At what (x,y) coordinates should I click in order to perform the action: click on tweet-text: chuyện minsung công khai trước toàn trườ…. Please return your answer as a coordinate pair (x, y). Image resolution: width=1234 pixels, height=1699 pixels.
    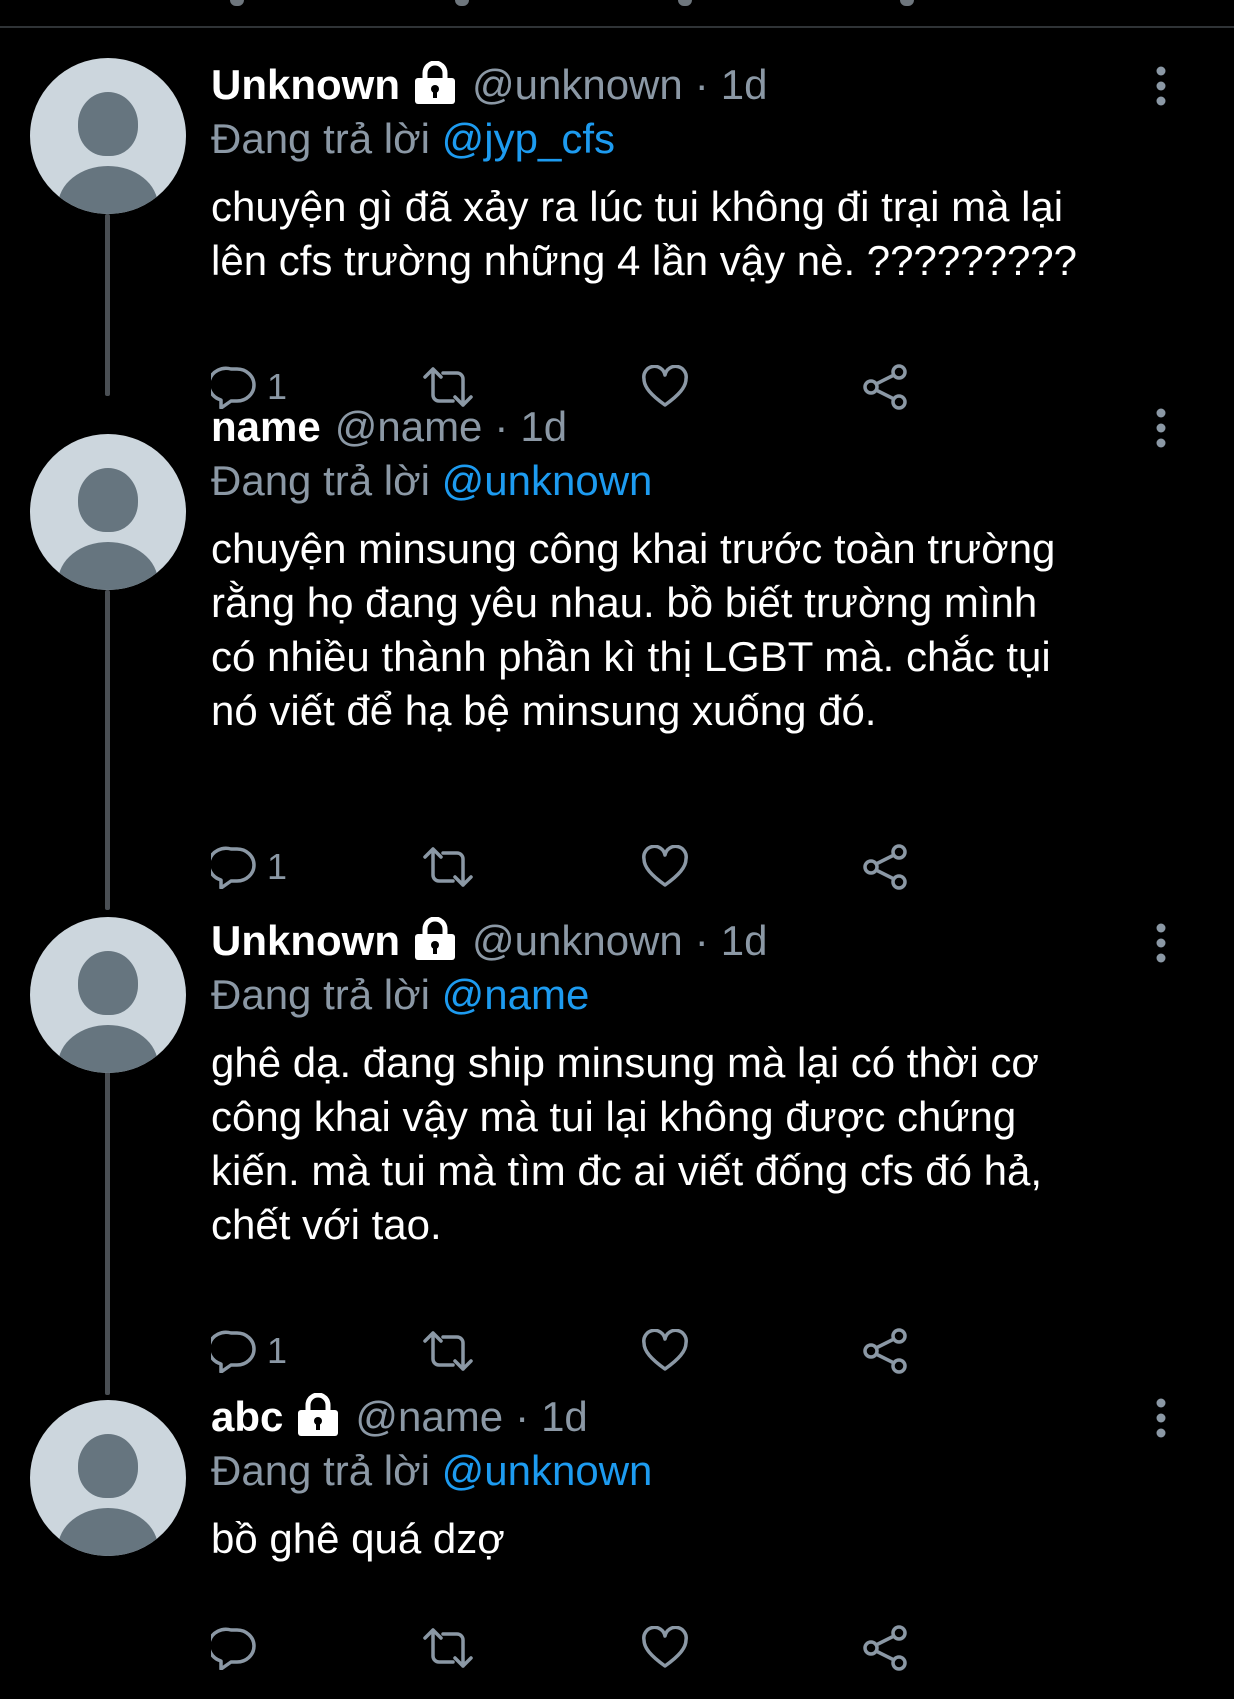
    Looking at the image, I should click on (633, 629).